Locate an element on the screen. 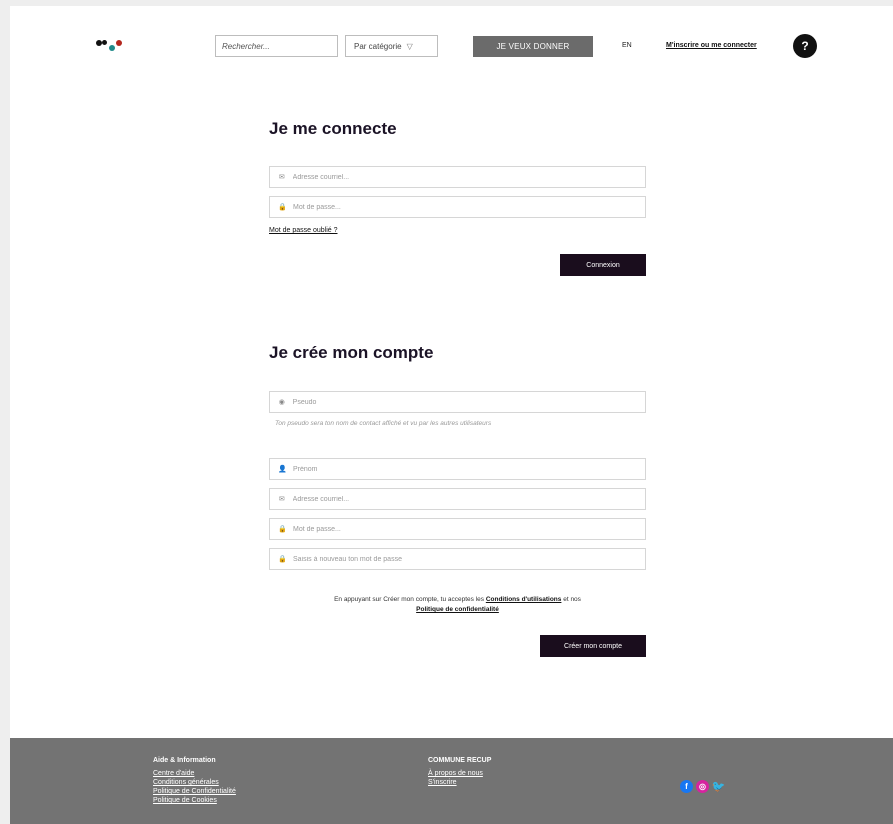 Image resolution: width=893 pixels, height=824 pixels. privacy-link: Politique de confidentialité is located at coordinates (457, 609).